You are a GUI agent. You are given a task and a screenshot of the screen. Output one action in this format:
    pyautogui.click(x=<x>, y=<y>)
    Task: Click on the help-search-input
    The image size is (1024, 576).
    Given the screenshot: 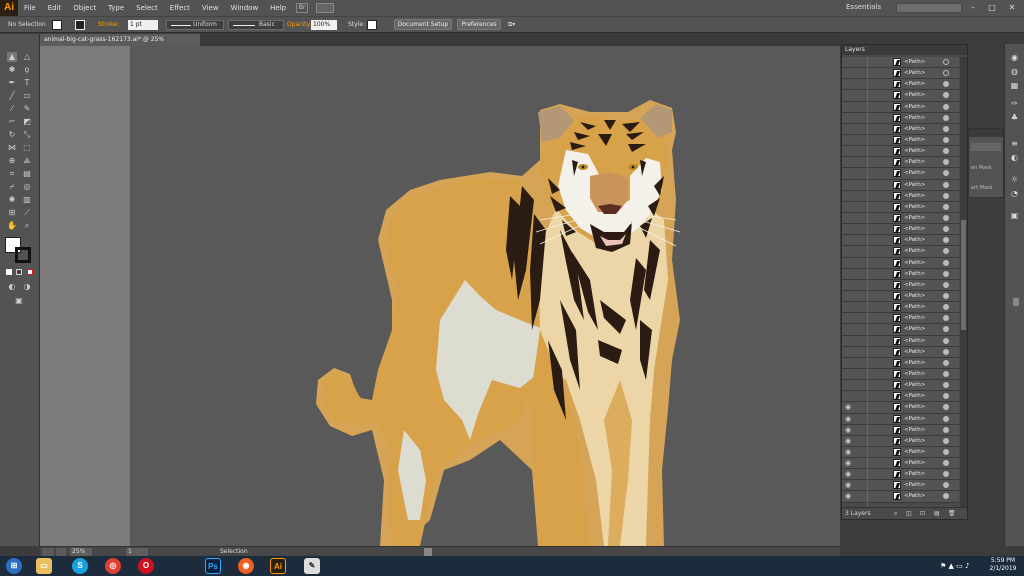 What is the action you would take?
    pyautogui.click(x=929, y=8)
    